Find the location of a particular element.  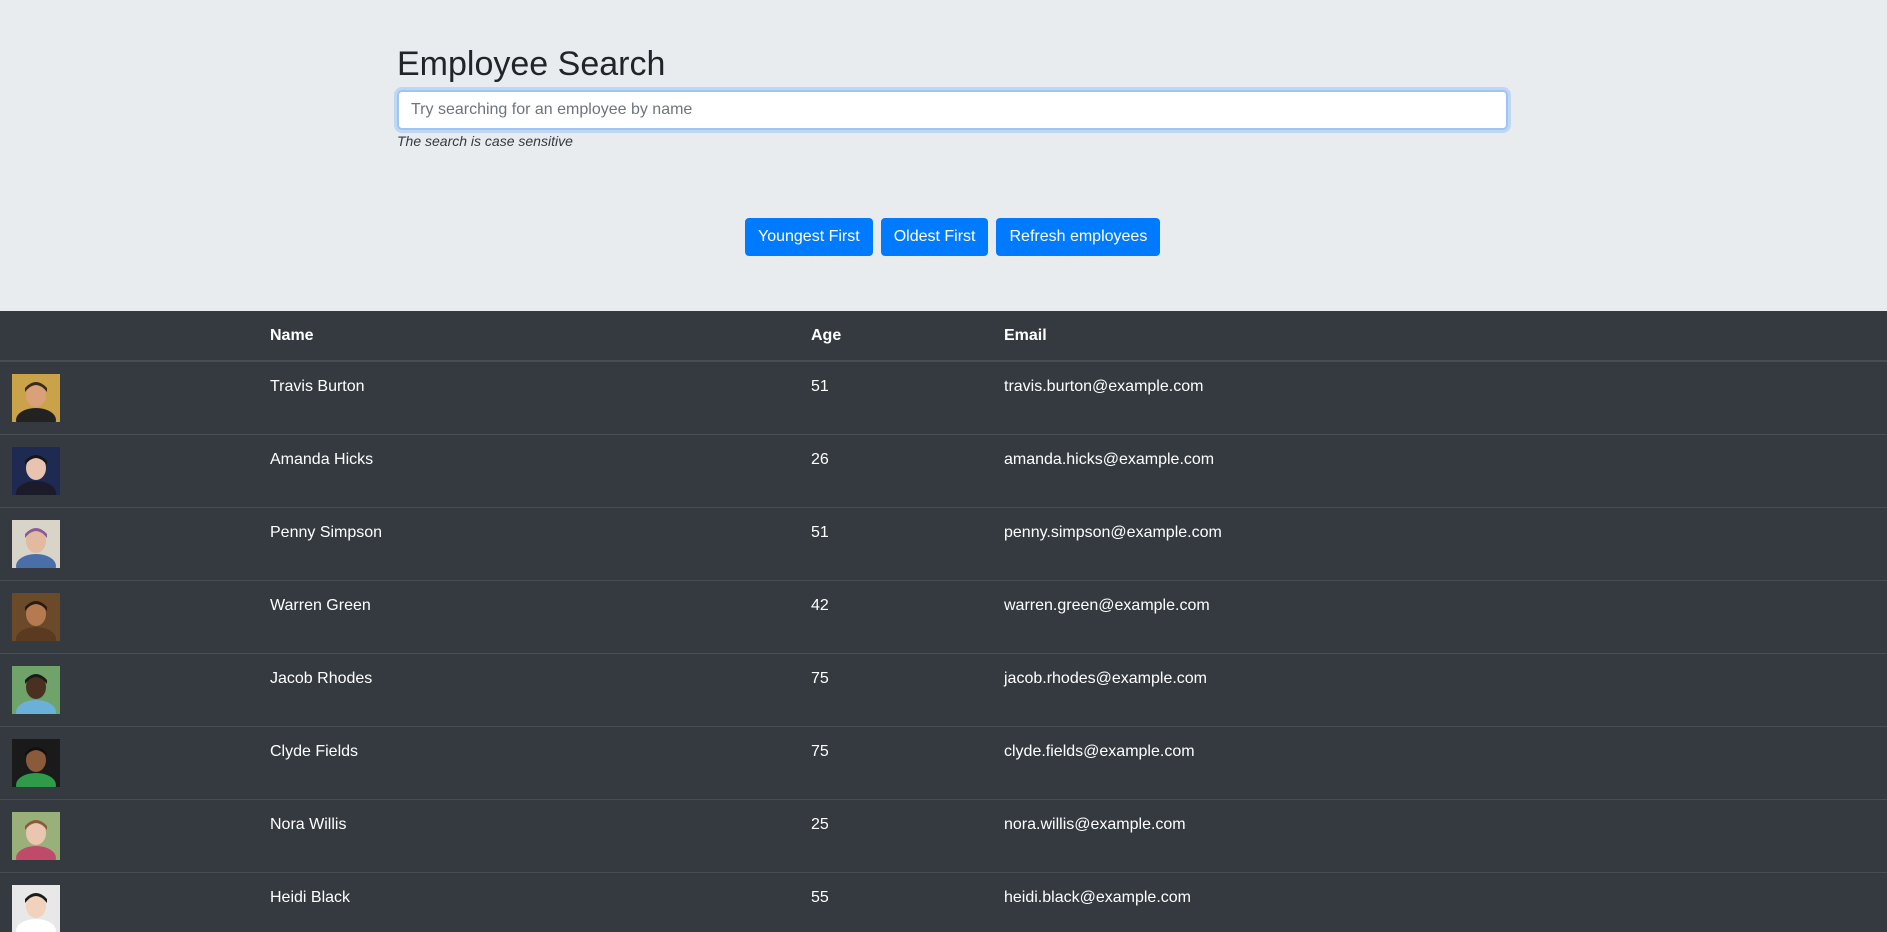

employee-name: Clyde Fields is located at coordinates (540, 762).